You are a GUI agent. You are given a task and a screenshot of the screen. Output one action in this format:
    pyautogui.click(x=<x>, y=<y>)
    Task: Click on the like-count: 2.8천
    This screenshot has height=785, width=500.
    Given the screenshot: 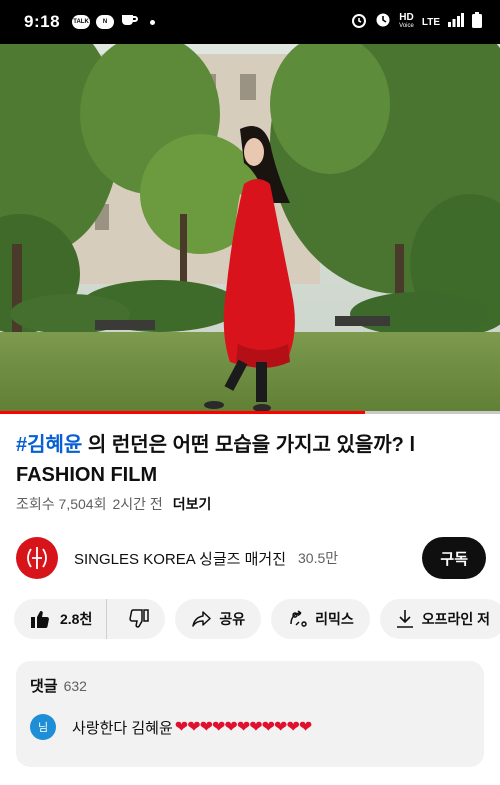 What is the action you would take?
    pyautogui.click(x=76, y=619)
    